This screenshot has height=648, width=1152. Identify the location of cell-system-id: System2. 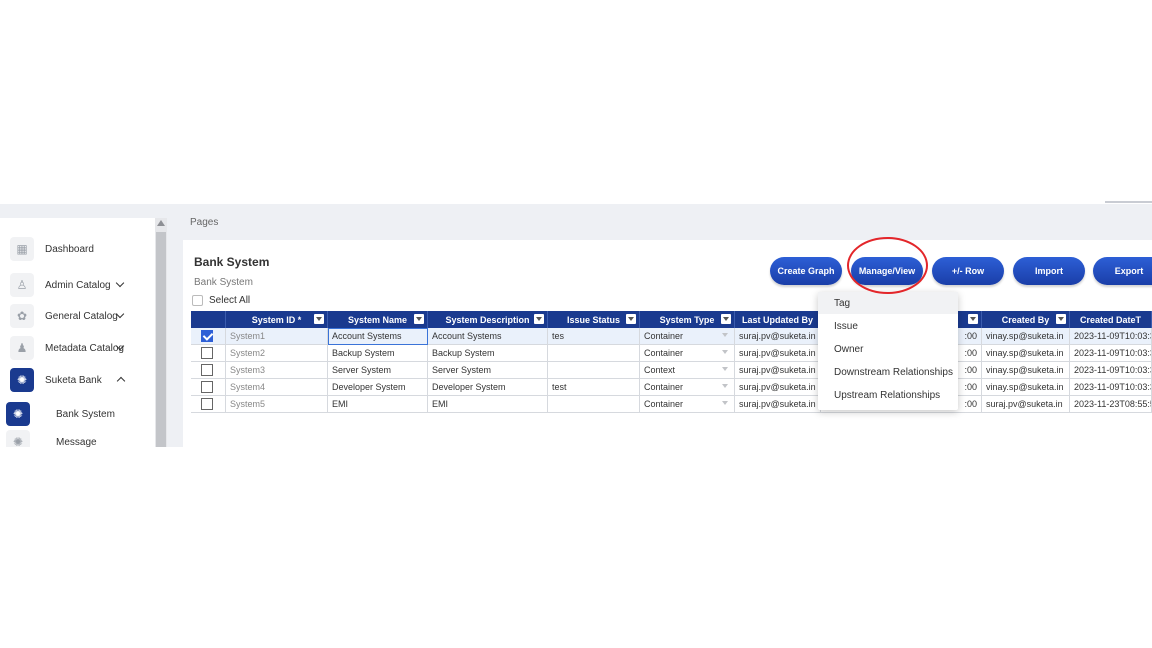
(277, 353).